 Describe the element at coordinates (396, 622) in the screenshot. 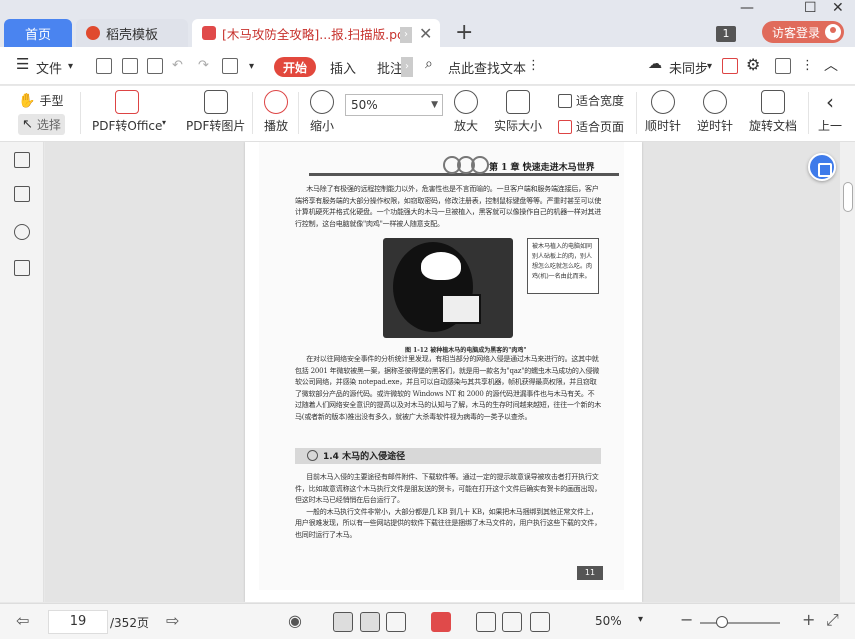

I see `two-page-view-icon` at that location.